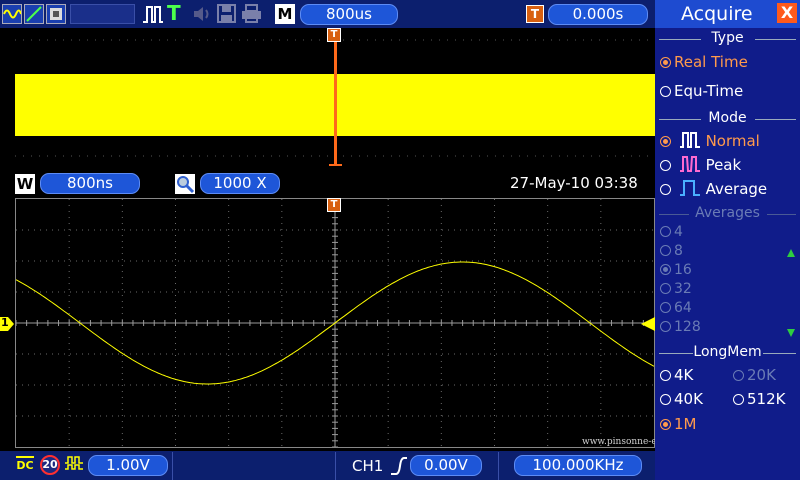 This screenshot has width=800, height=480. I want to click on option-mem-20k: 20K, so click(754, 375).